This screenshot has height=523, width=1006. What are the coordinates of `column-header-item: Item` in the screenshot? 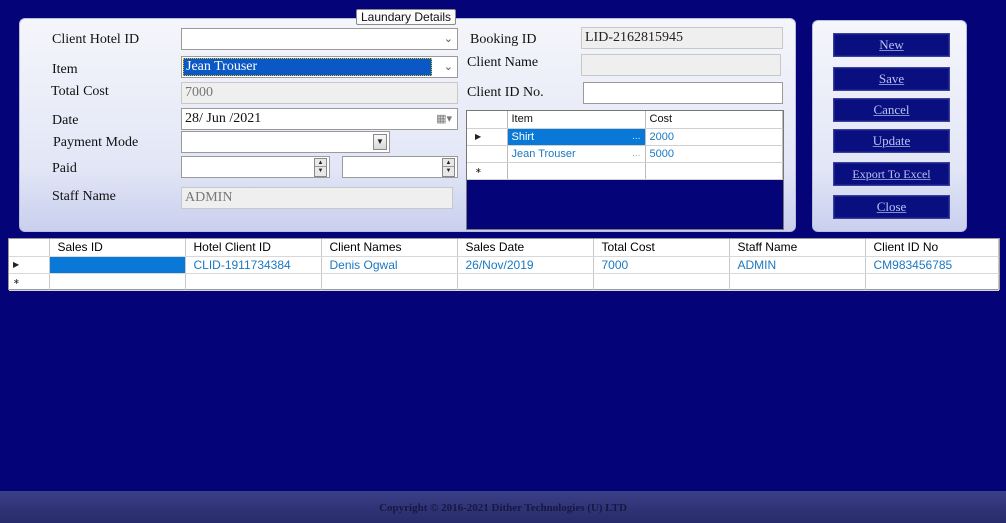 It's located at (576, 120).